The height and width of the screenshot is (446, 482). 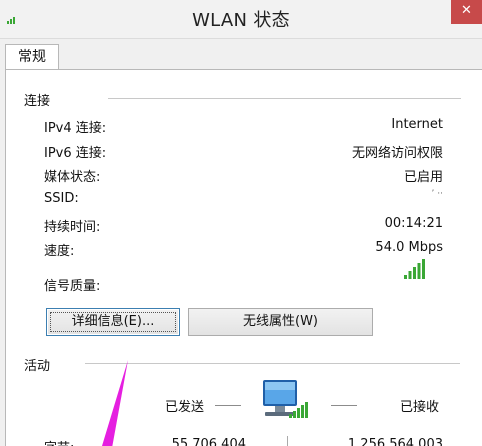 I want to click on signal-bars-icon, so click(x=414, y=269).